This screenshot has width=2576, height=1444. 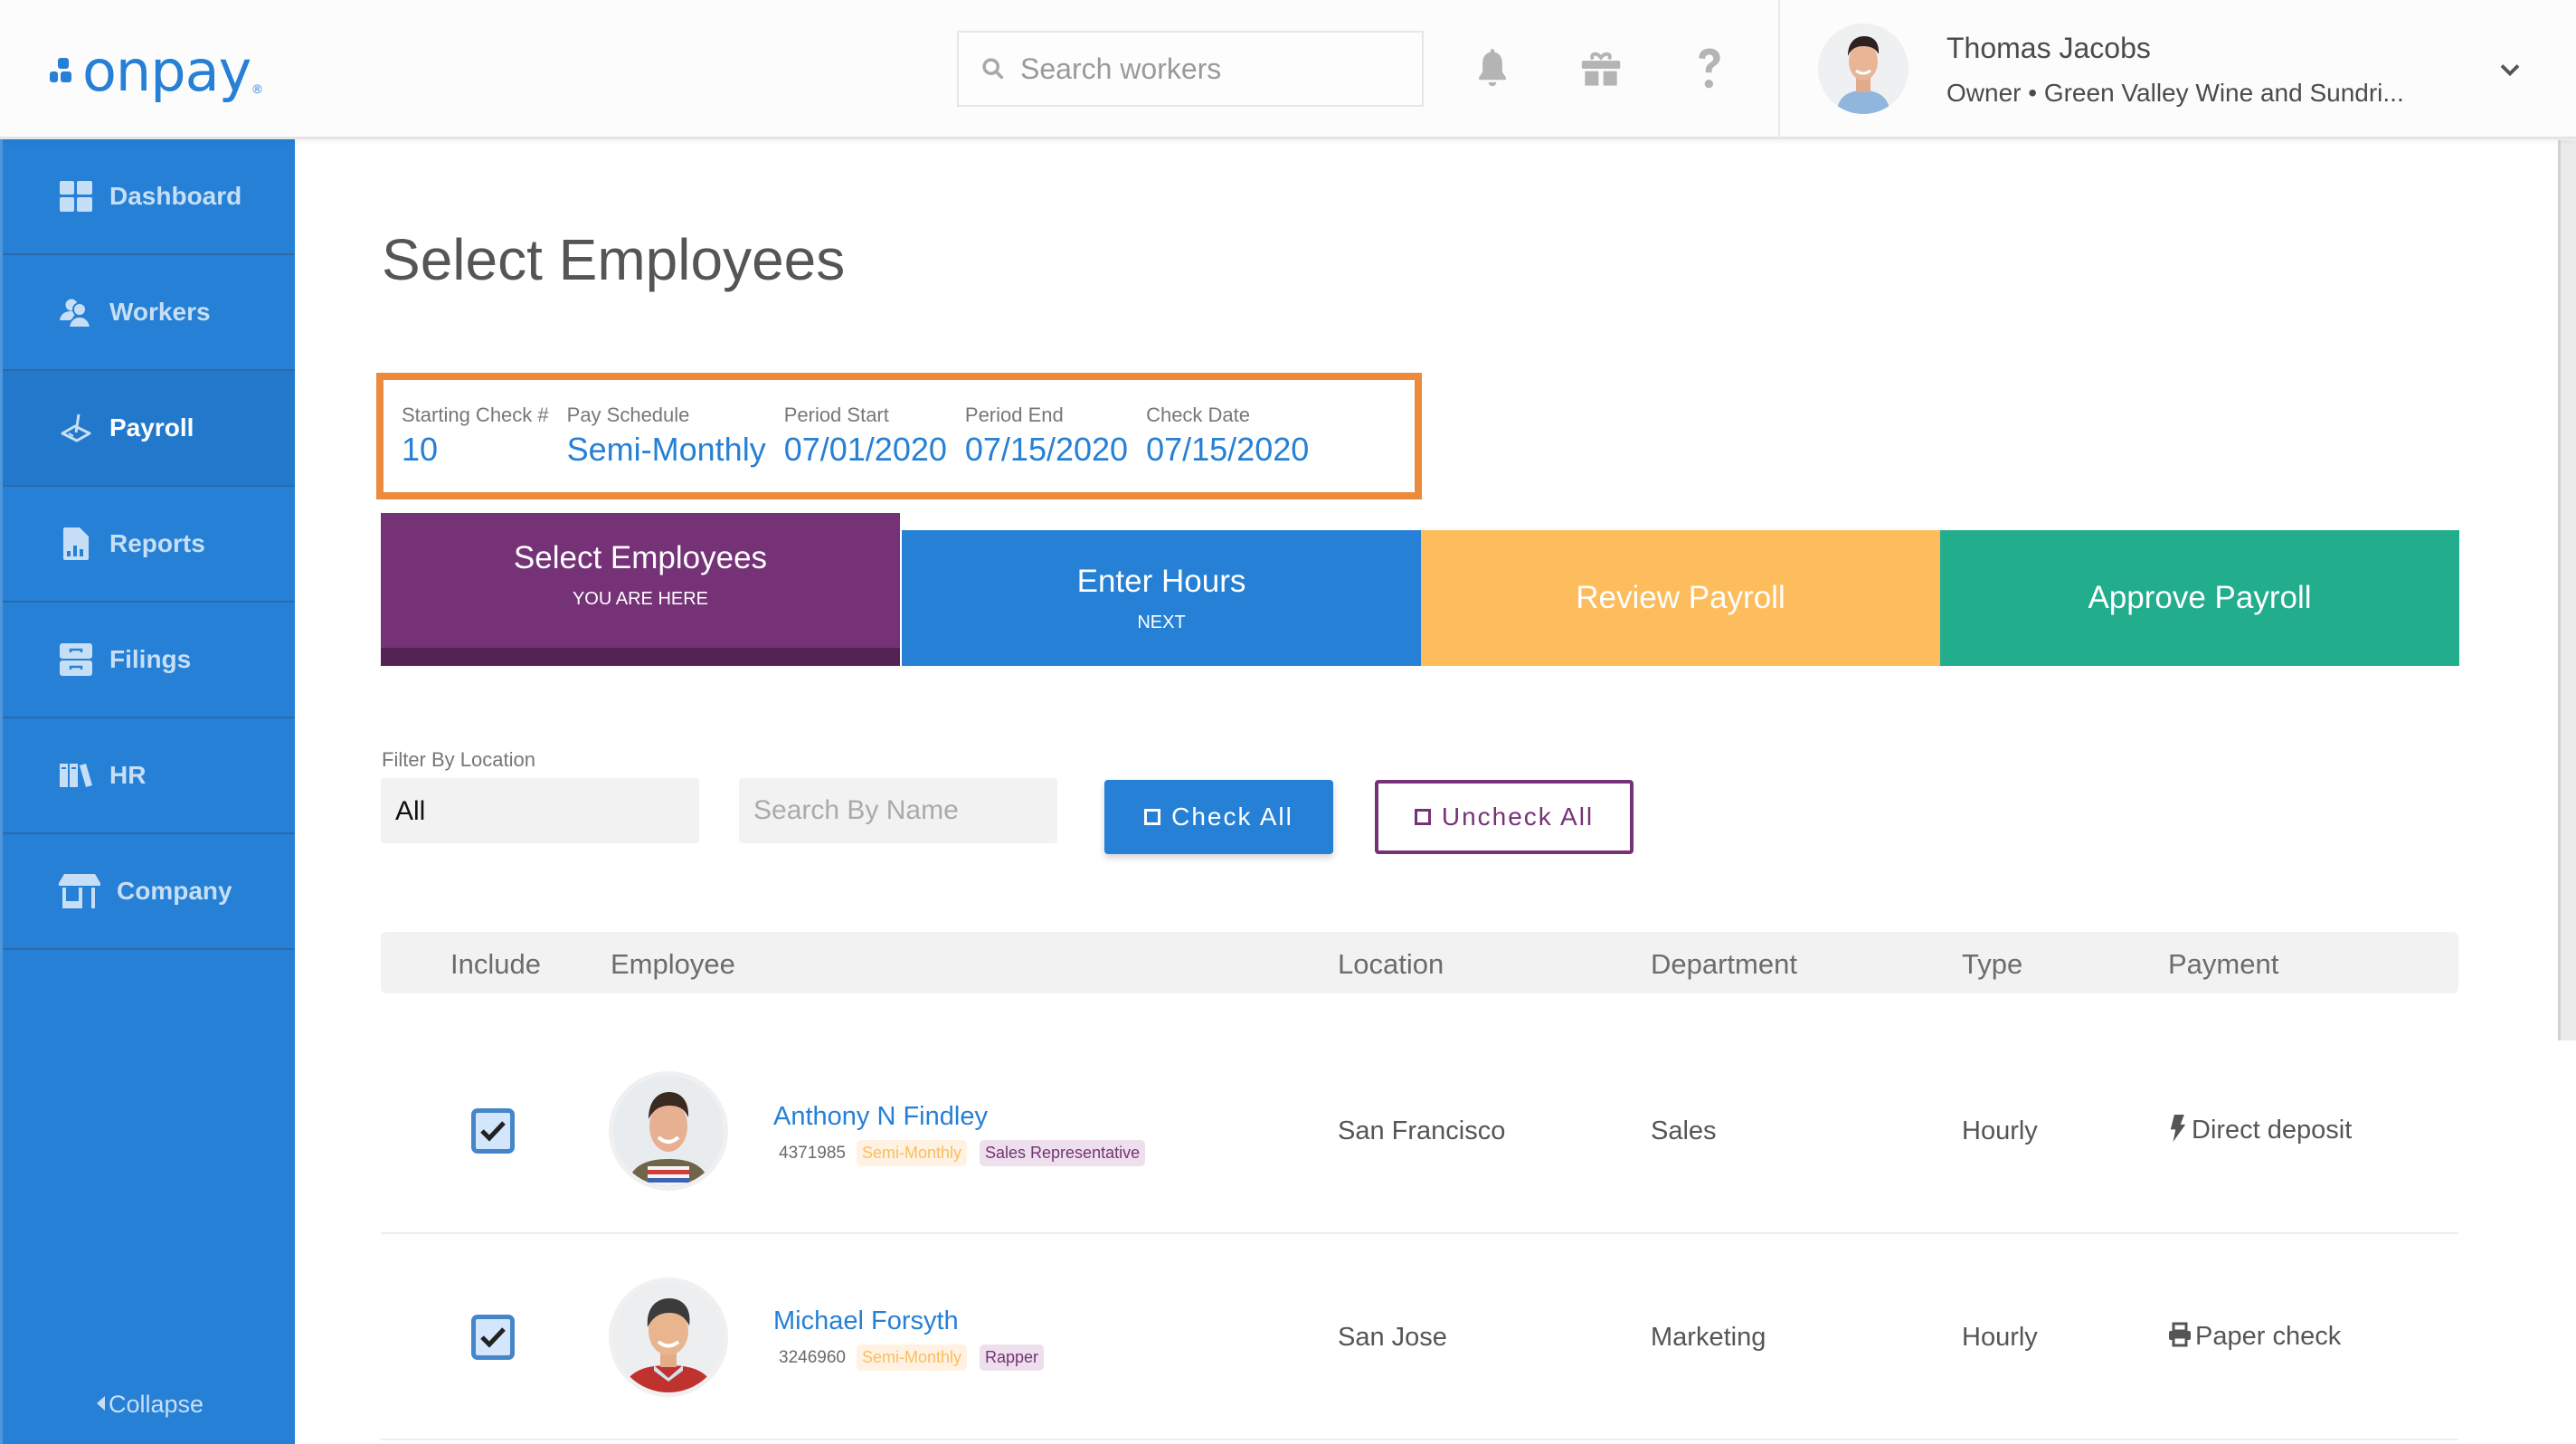 What do you see at coordinates (1014, 415) in the screenshot?
I see `info-label: Period End` at bounding box center [1014, 415].